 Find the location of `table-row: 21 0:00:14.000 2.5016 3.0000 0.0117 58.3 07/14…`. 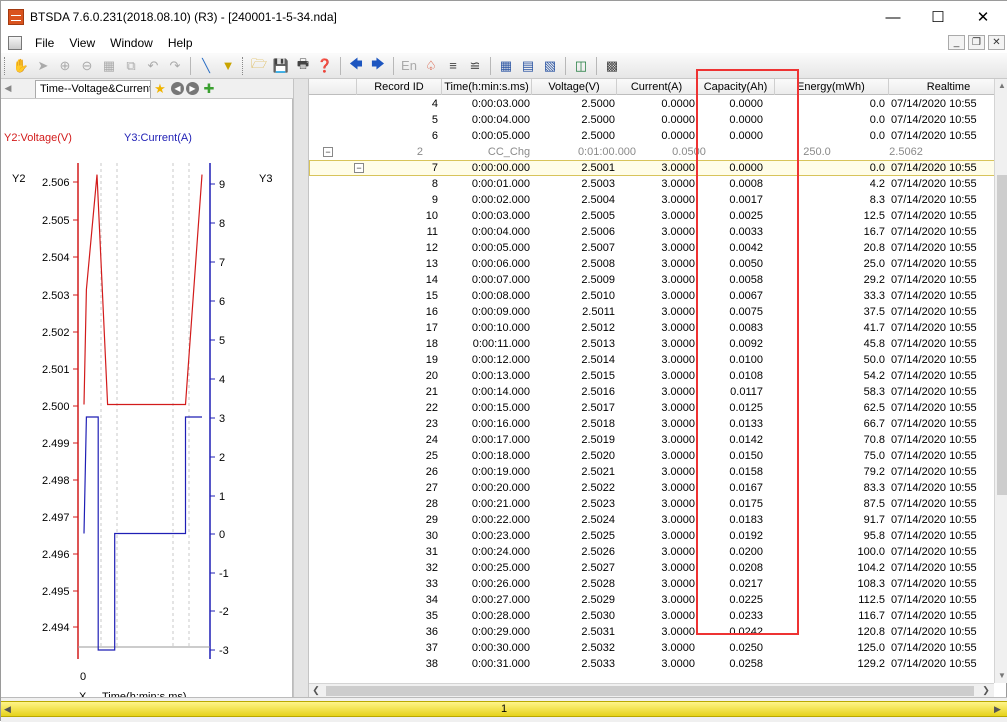

table-row: 21 0:00:14.000 2.5016 3.0000 0.0117 58.3 07/14… is located at coordinates (651, 392).